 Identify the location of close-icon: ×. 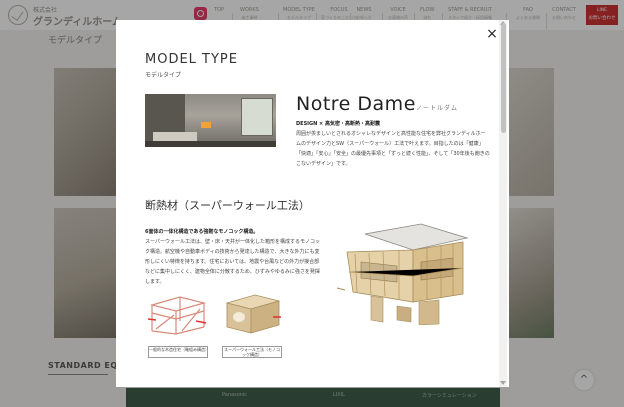
(492, 34).